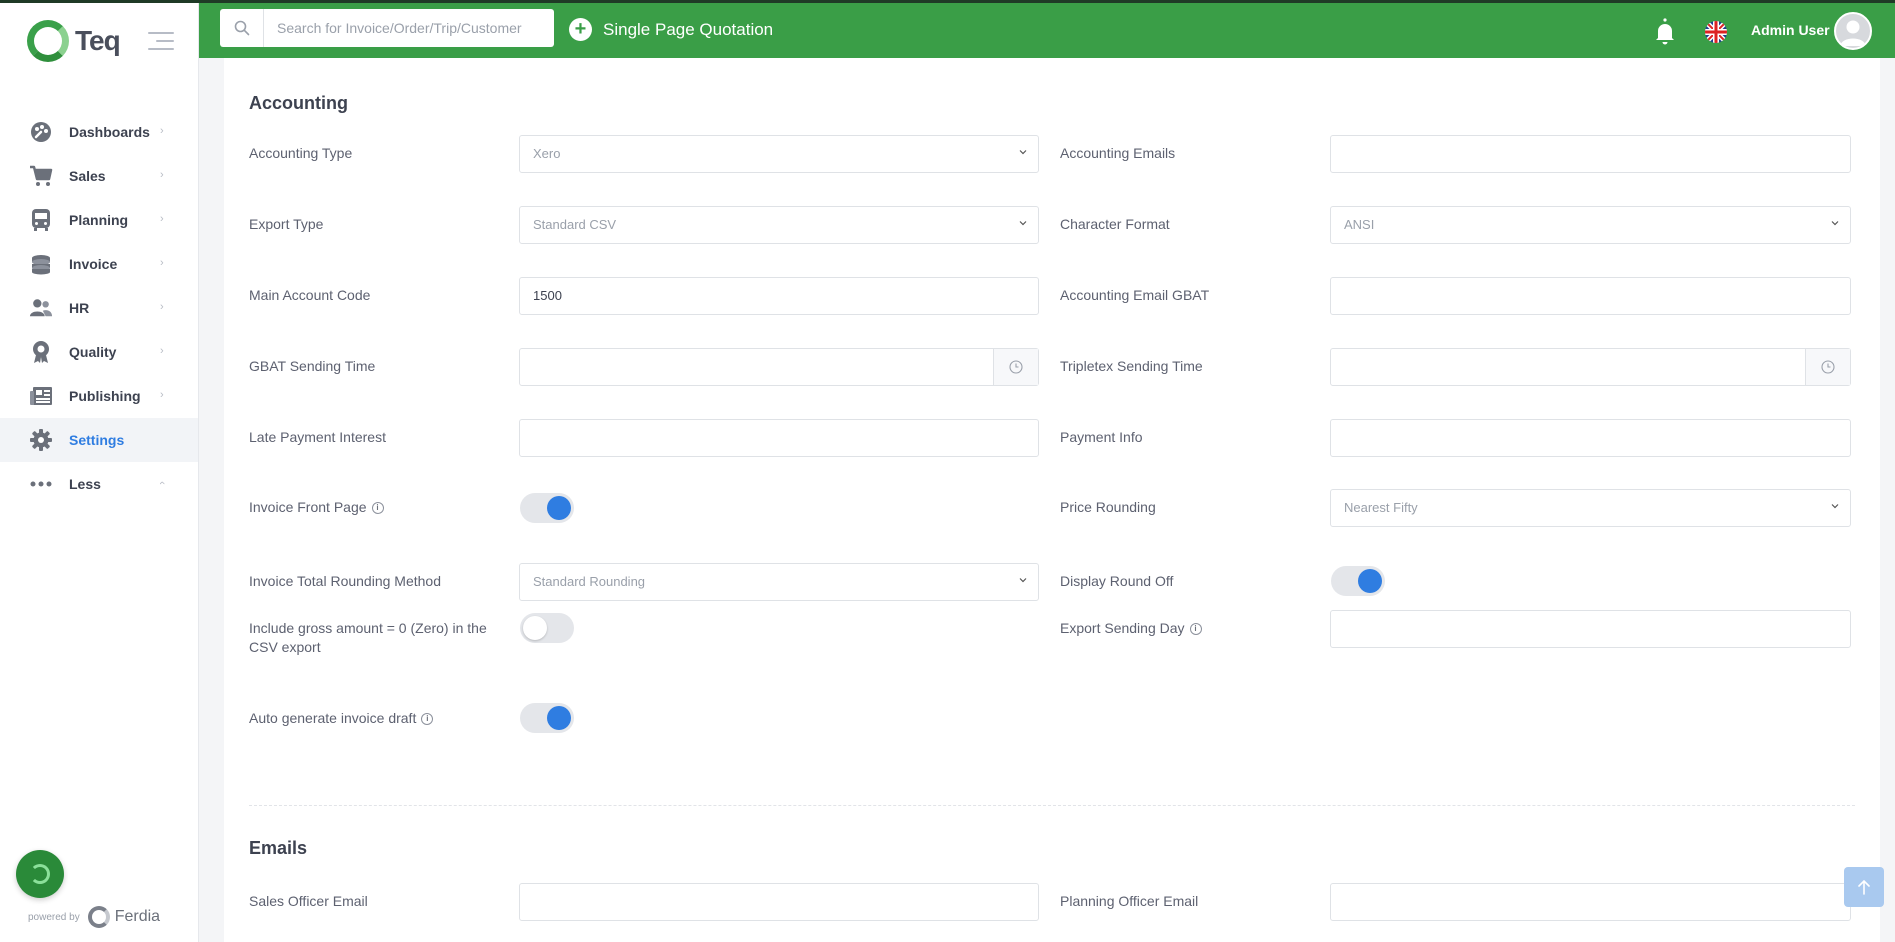  Describe the element at coordinates (333, 718) in the screenshot. I see `auto-generate-draft-text: Auto generate invoice draft` at that location.